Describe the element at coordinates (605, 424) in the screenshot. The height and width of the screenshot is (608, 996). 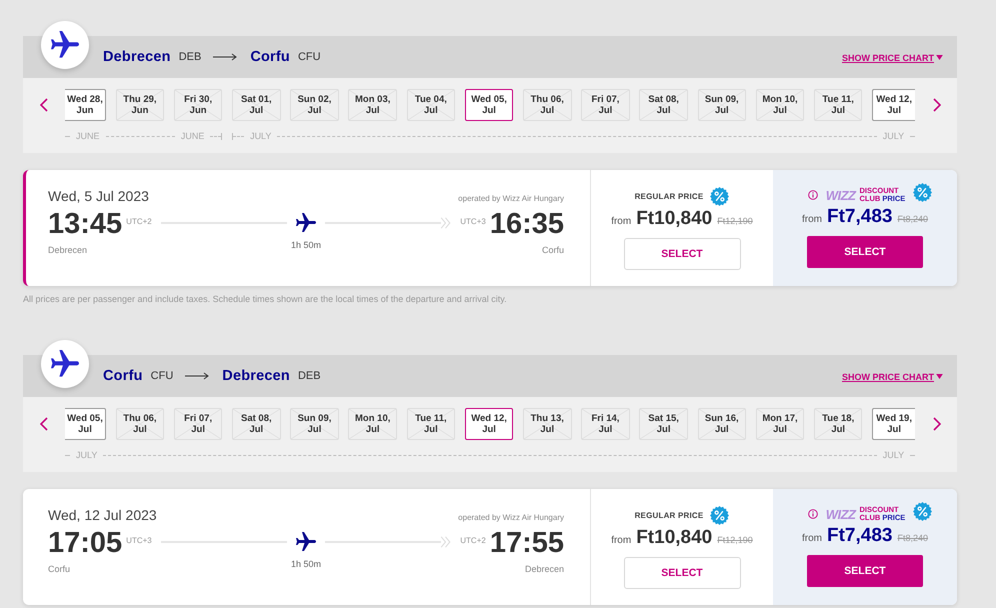
I see `date-tile: Fri 14, Jul` at that location.